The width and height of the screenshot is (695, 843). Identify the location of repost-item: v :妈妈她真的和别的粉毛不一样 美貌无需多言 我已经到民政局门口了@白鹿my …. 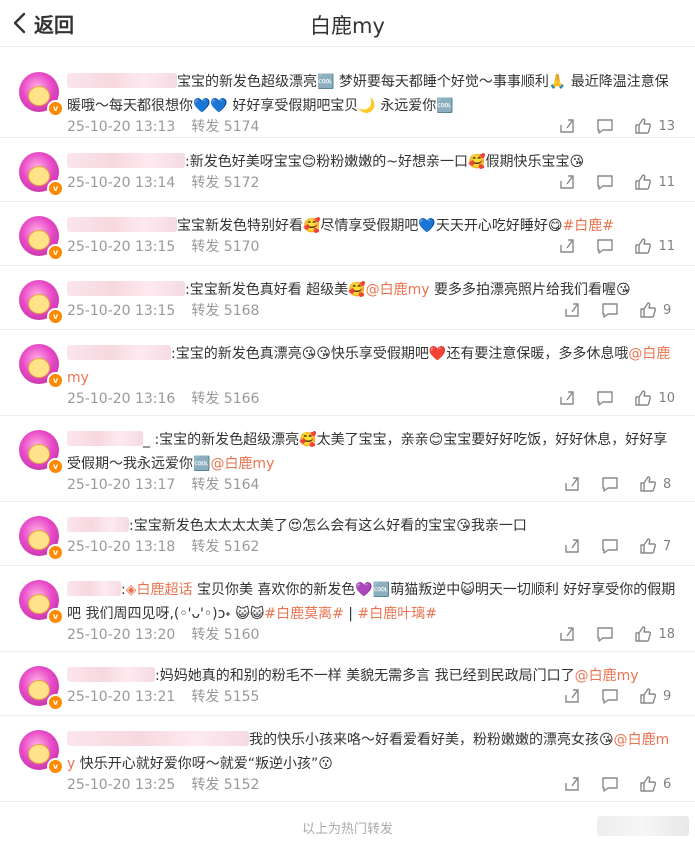
(347, 684).